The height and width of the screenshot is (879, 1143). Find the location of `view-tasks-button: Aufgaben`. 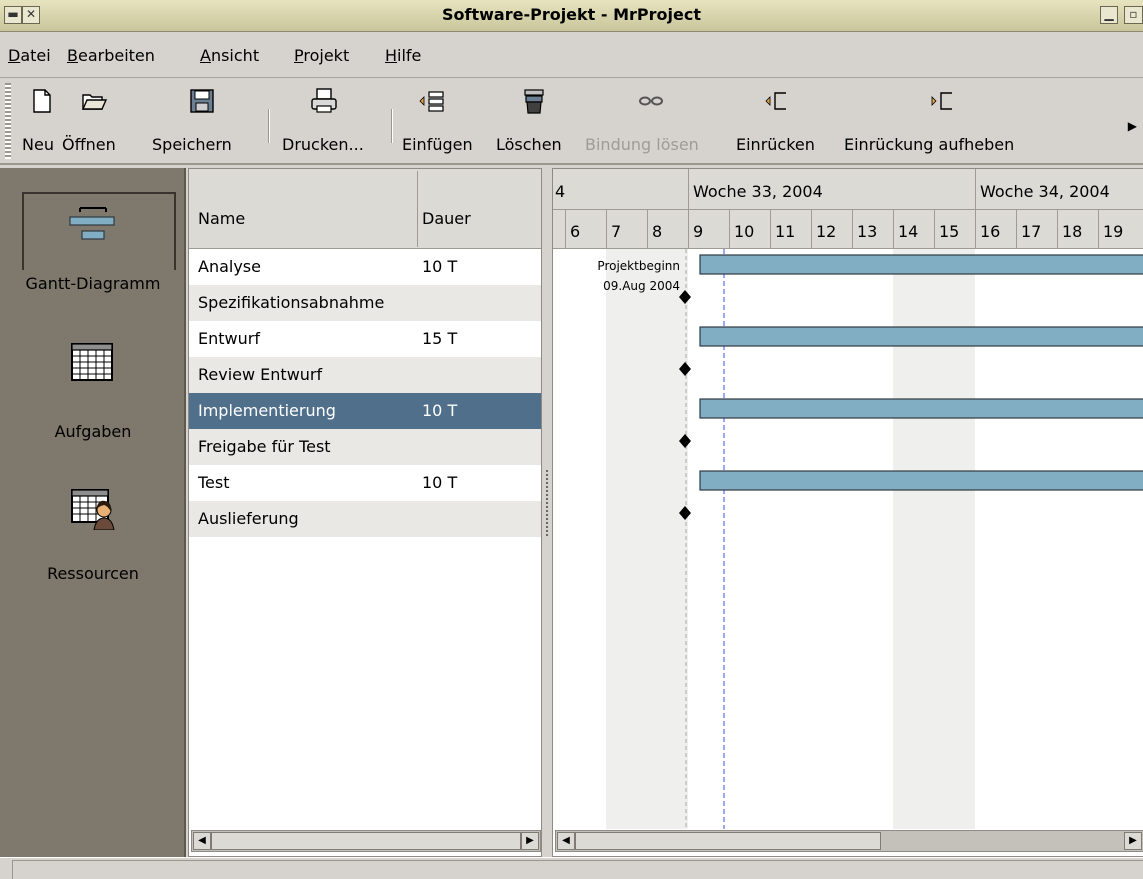

view-tasks-button: Aufgaben is located at coordinates (93, 388).